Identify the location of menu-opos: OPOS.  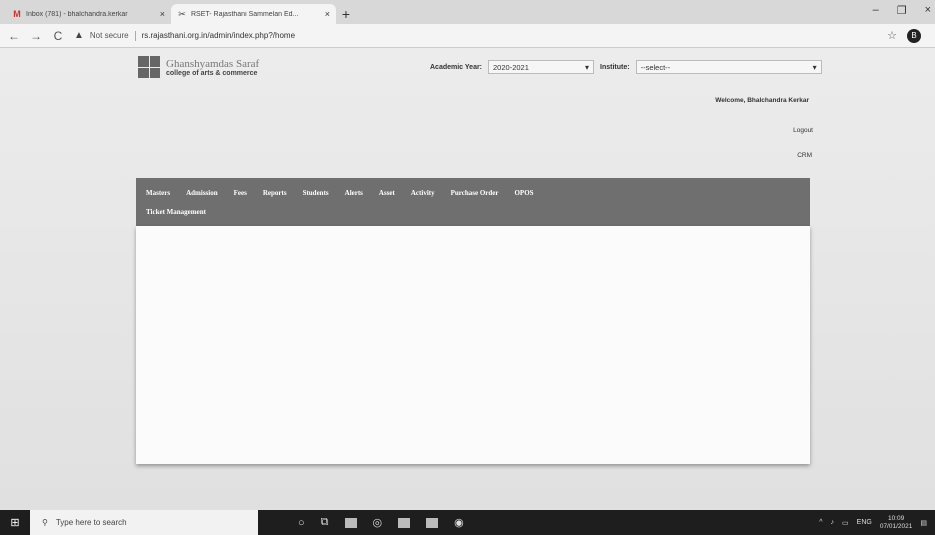
(525, 193).